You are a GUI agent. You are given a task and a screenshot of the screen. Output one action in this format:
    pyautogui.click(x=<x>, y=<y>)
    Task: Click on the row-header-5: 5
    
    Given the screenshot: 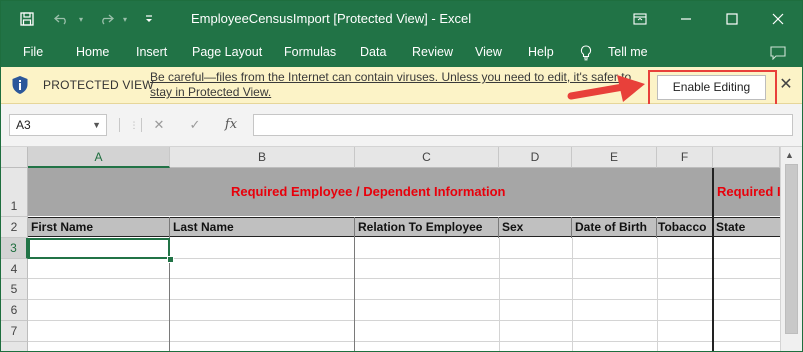 What is the action you would take?
    pyautogui.click(x=14, y=289)
    